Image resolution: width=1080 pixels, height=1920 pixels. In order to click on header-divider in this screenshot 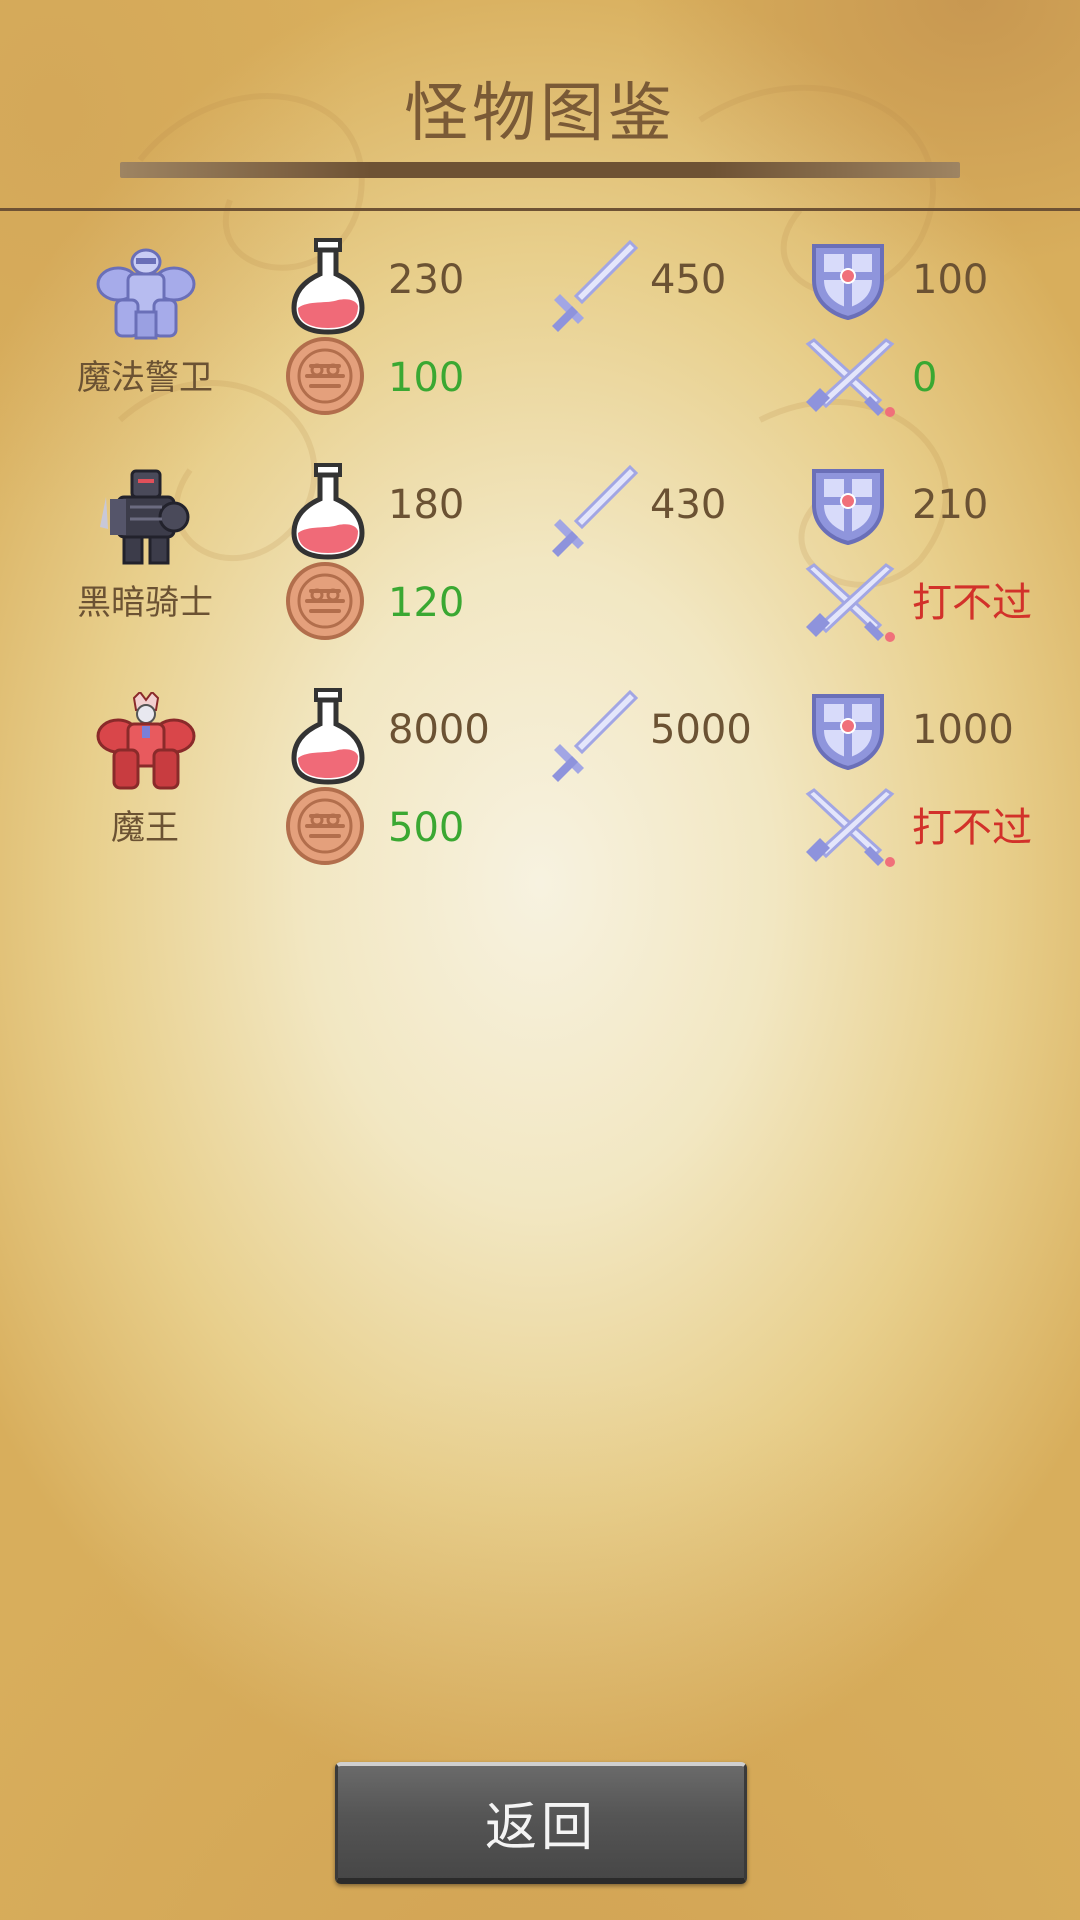, I will do `click(540, 209)`.